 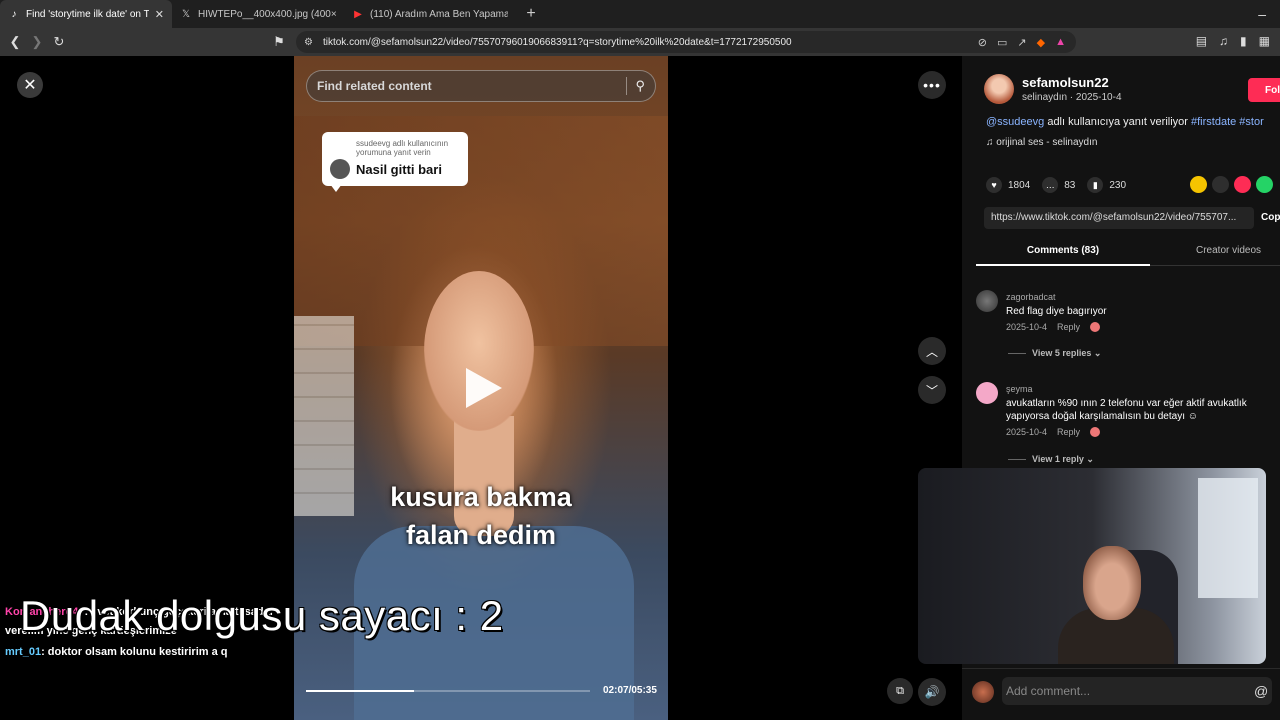 What do you see at coordinates (468, 86) in the screenshot?
I see `related-search-input` at bounding box center [468, 86].